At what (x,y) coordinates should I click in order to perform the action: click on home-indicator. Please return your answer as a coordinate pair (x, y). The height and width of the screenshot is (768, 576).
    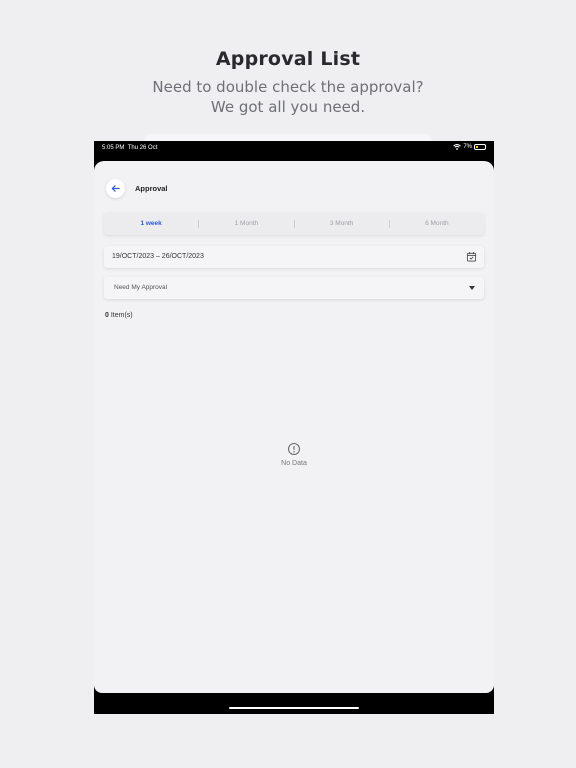
    Looking at the image, I should click on (294, 708).